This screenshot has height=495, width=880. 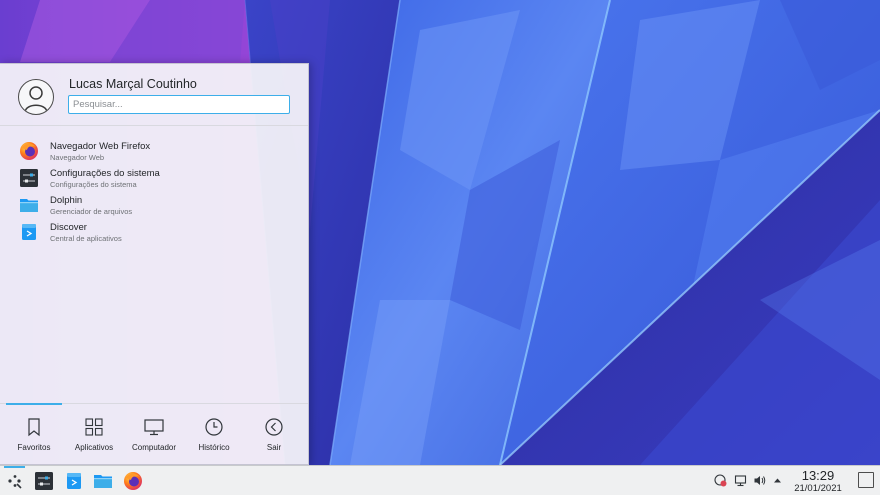 I want to click on app-description: Navegador Web, so click(x=77, y=157).